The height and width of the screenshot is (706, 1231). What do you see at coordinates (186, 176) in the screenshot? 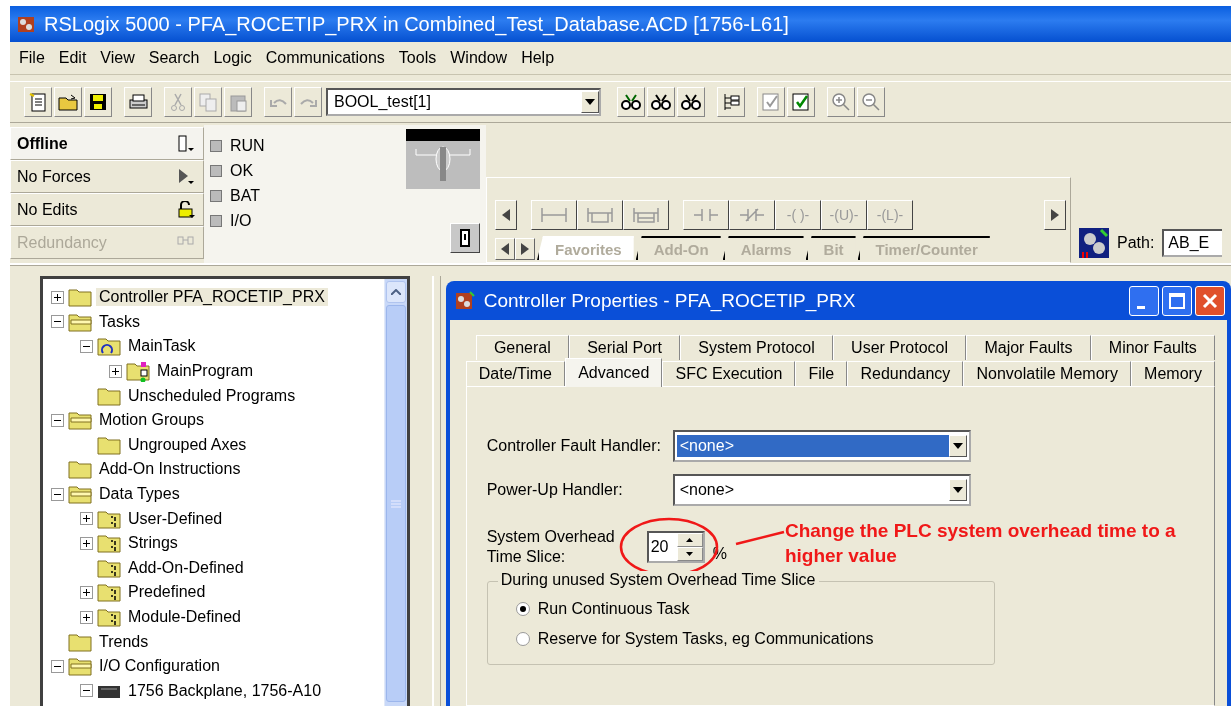
I see `play-arrow-icon` at bounding box center [186, 176].